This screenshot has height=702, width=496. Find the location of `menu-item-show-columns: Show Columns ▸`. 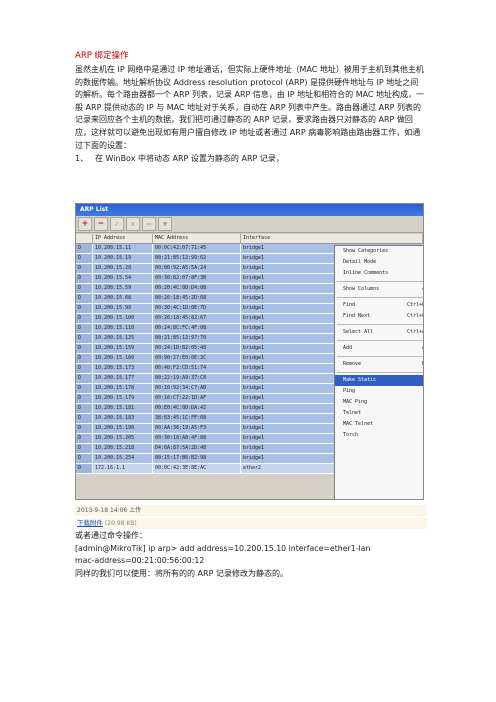

menu-item-show-columns: Show Columns ▸ is located at coordinates (379, 289).